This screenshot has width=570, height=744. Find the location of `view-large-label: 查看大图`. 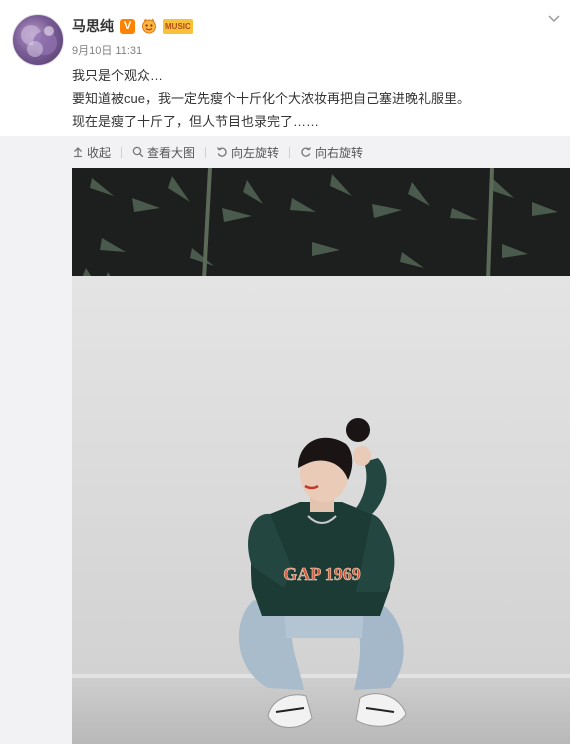

view-large-label: 查看大图 is located at coordinates (171, 152).